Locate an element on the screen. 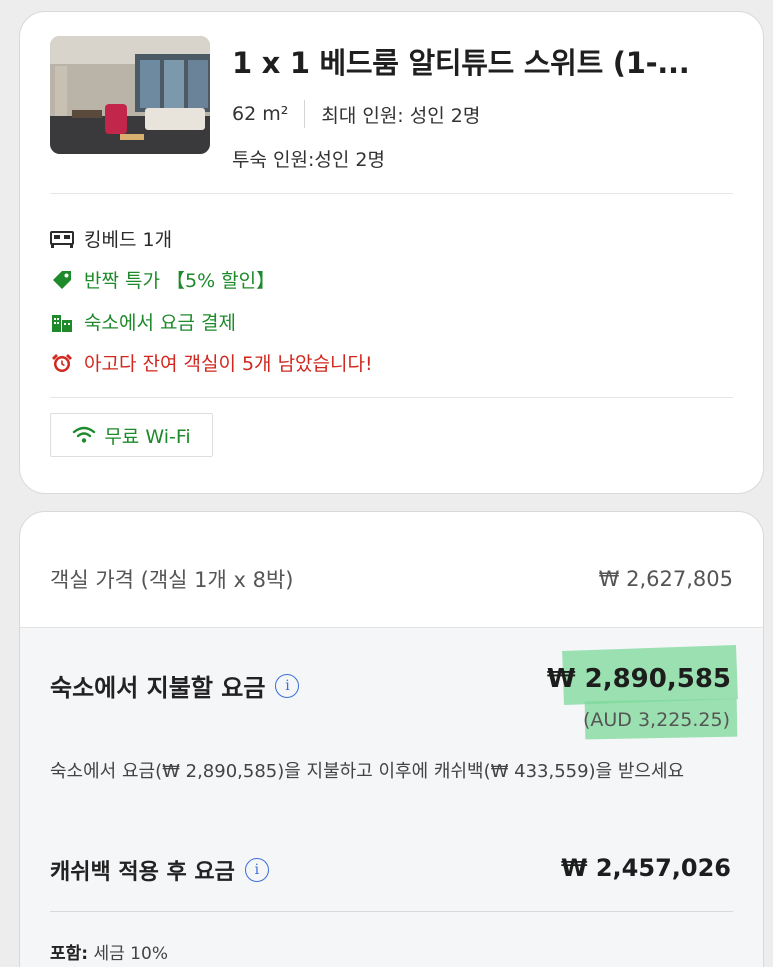 Image resolution: width=773 pixels, height=967 pixels. feature-text: 아고다 잔여 객실이 5개 남았습니다! is located at coordinates (228, 364).